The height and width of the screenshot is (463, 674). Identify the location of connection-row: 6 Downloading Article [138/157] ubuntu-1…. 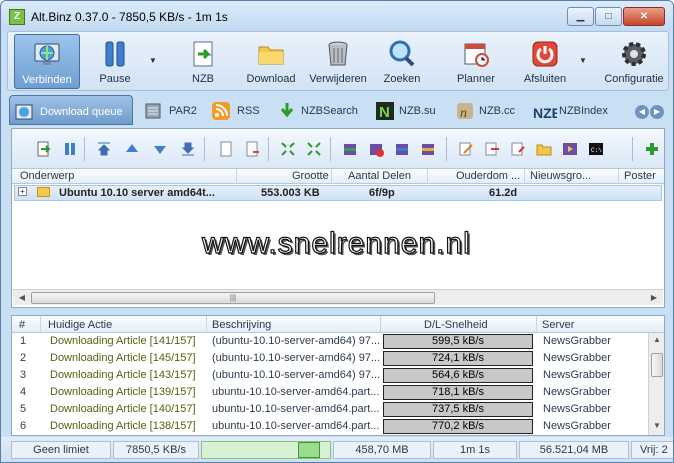
(330, 426).